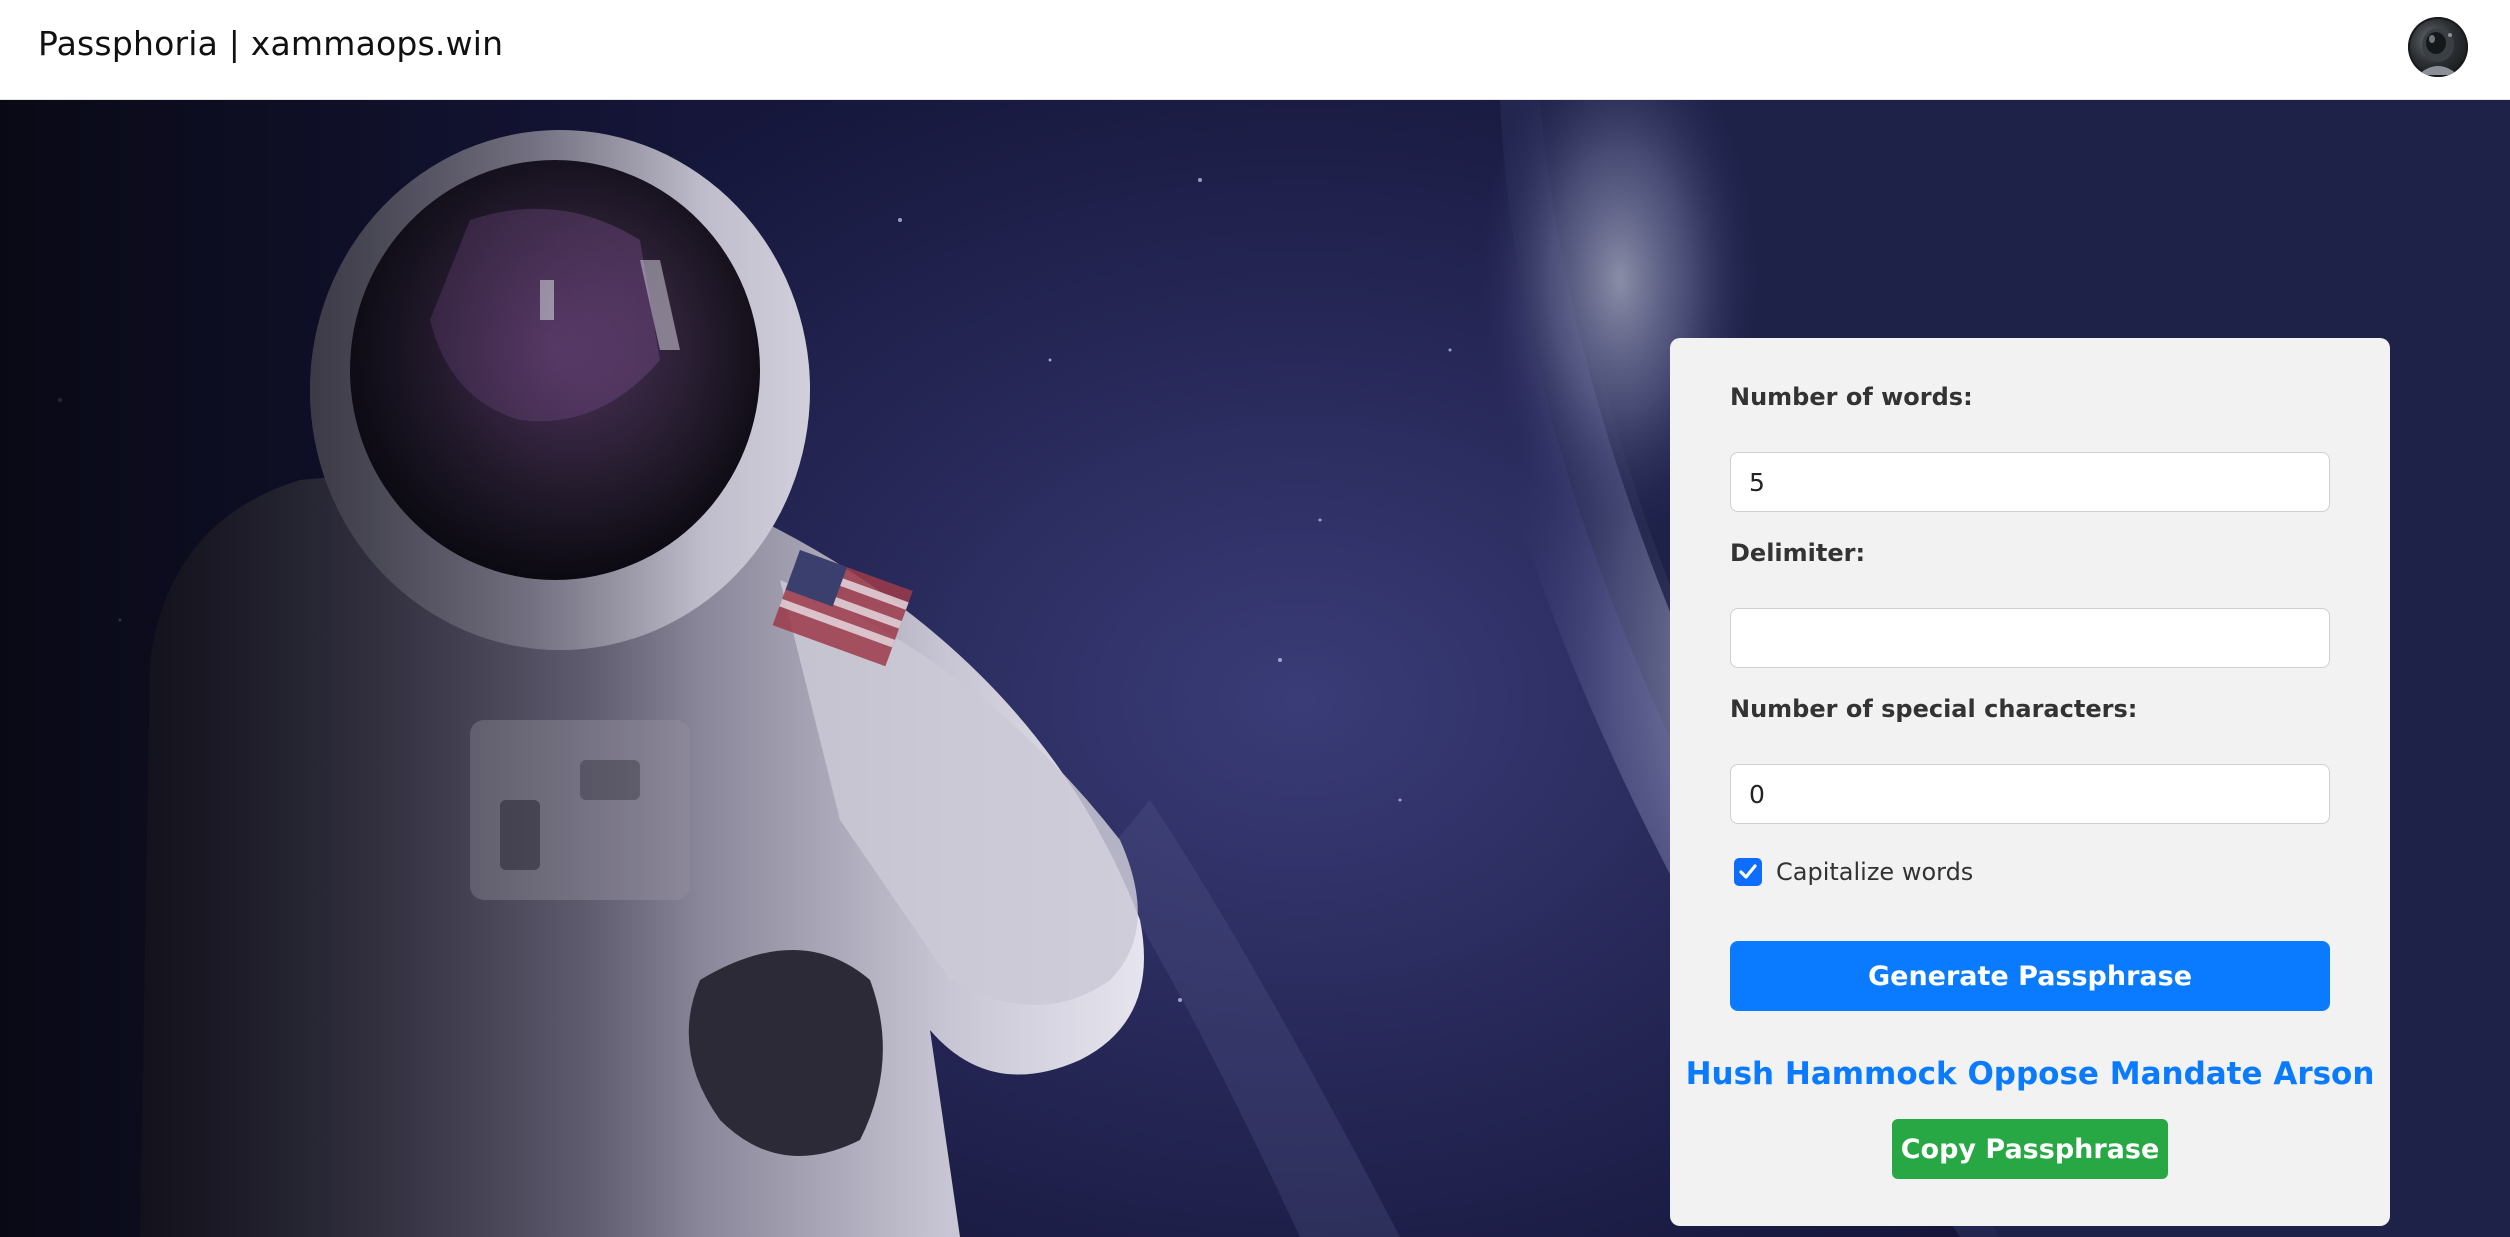 The width and height of the screenshot is (2510, 1237). What do you see at coordinates (1255, 50) in the screenshot?
I see `top-navbar: Passphoria | xammaops.win` at bounding box center [1255, 50].